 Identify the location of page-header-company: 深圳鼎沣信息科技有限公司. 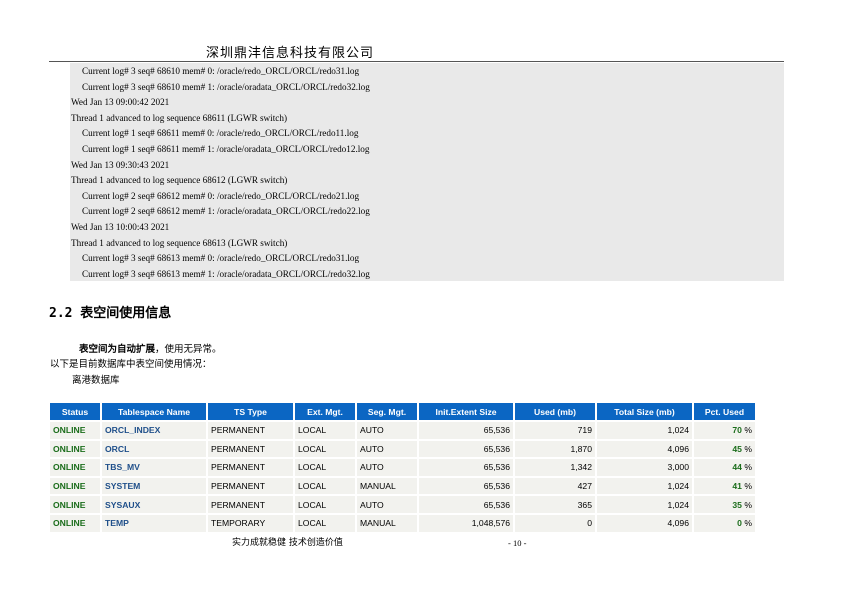
(289, 53).